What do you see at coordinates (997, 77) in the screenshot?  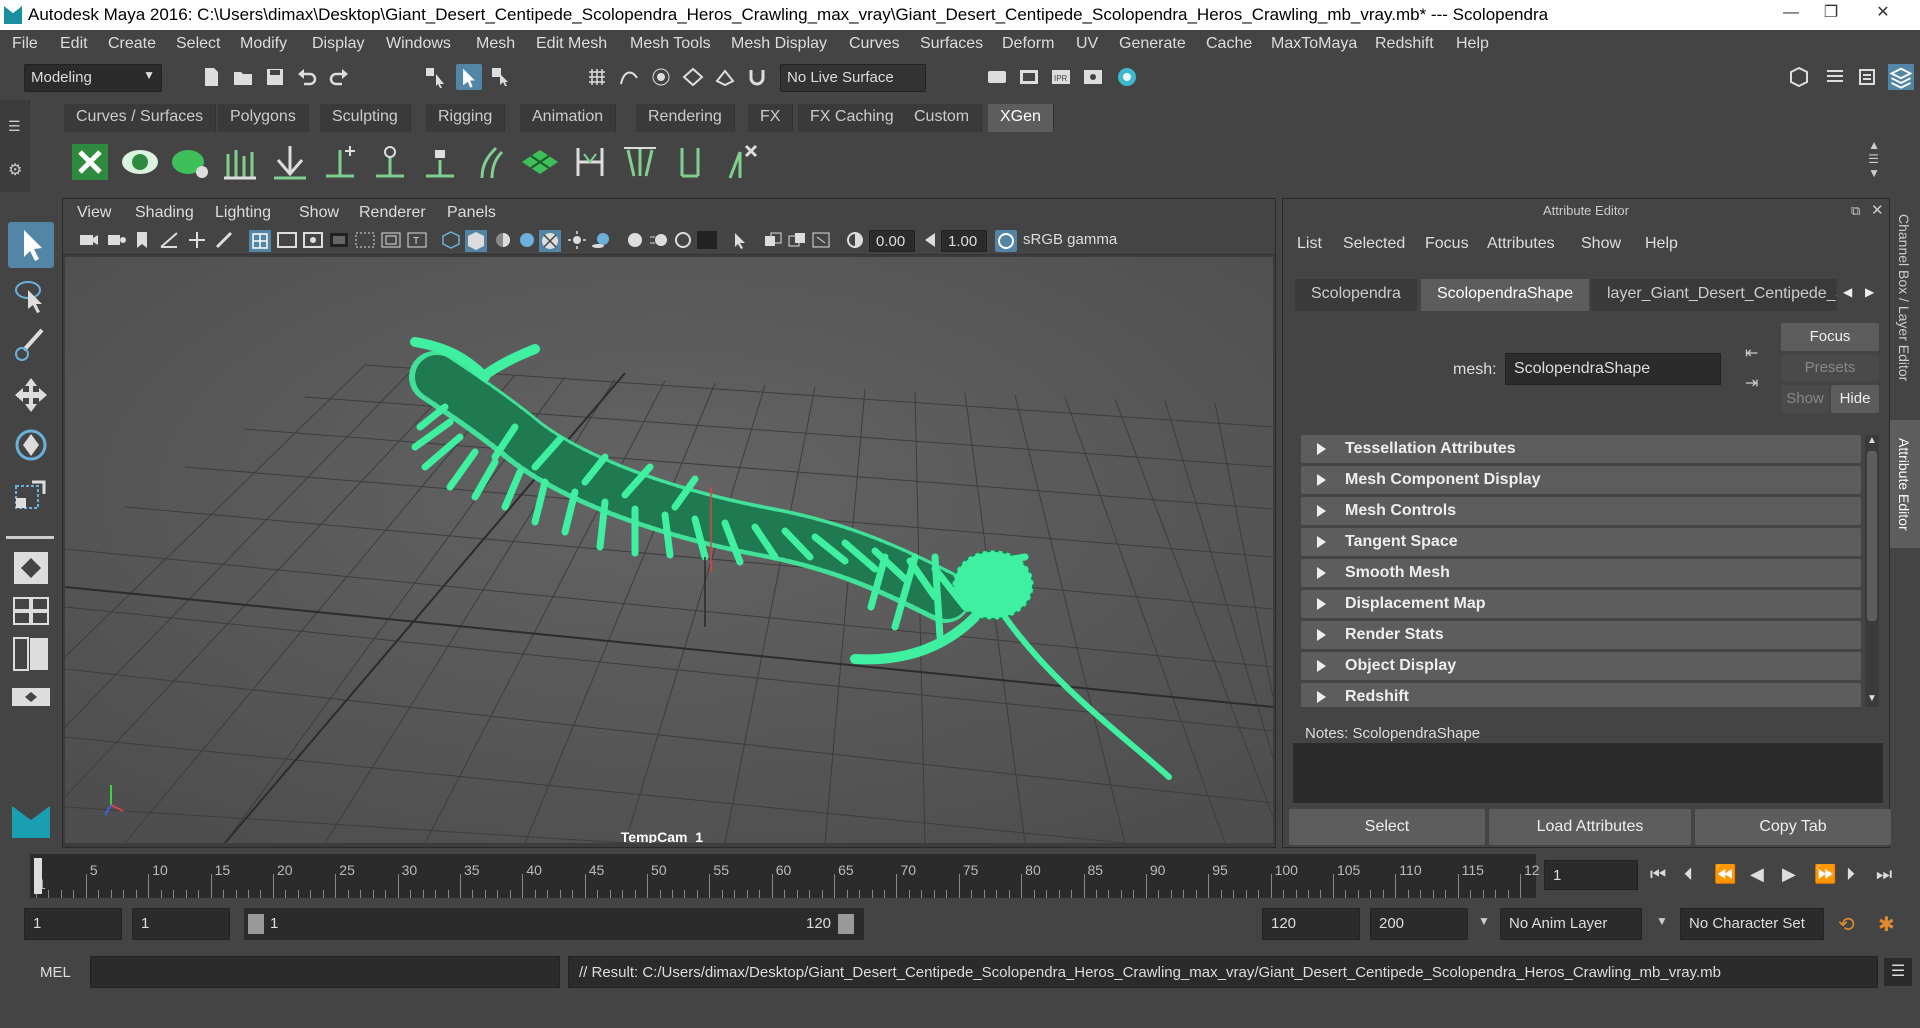 I see `construction-history-icon` at bounding box center [997, 77].